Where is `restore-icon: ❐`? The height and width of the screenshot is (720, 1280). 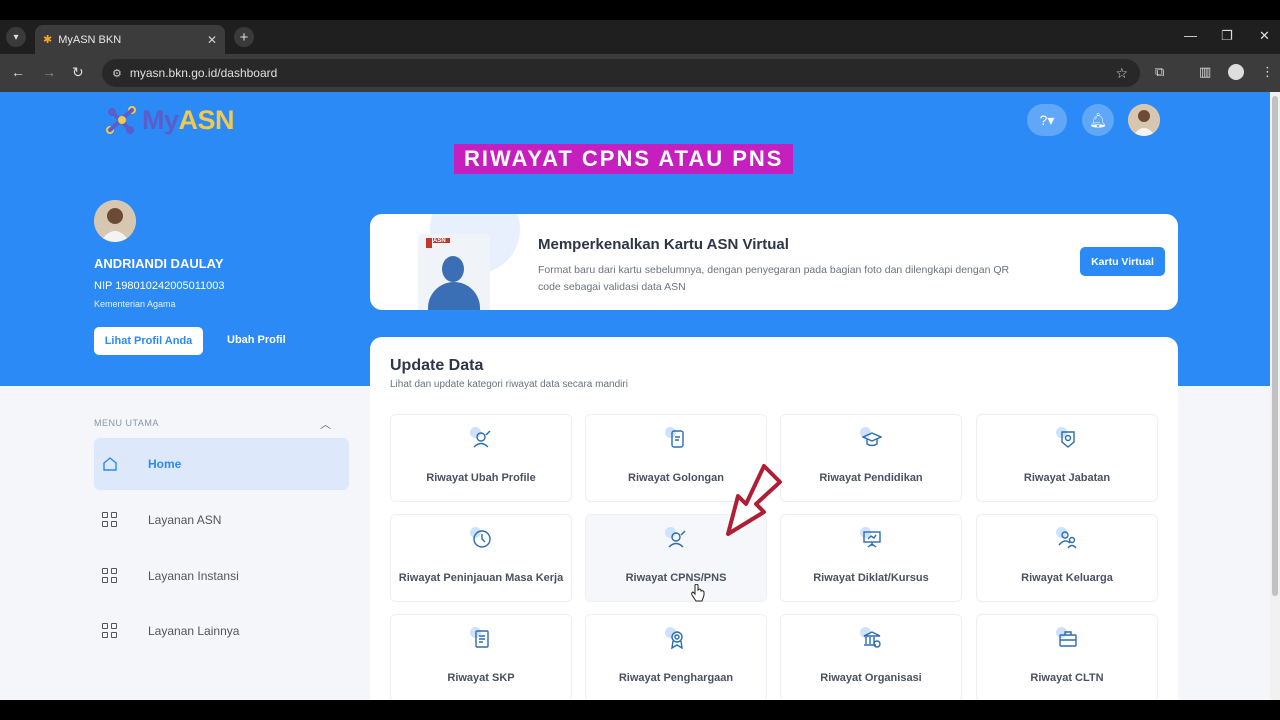 restore-icon: ❐ is located at coordinates (1227, 36).